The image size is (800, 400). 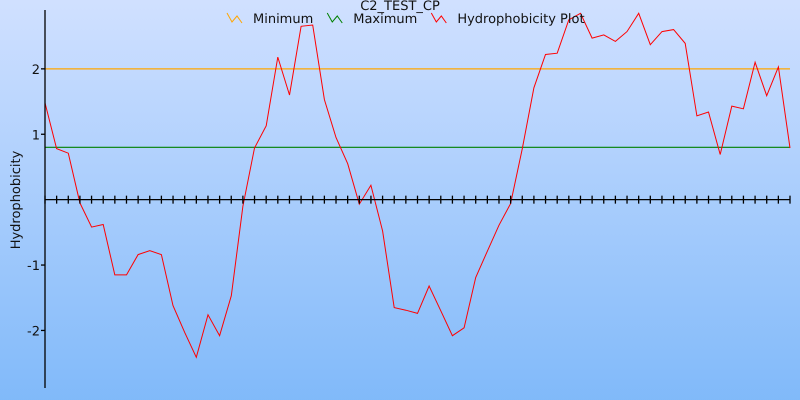 What do you see at coordinates (400, 7) in the screenshot?
I see `chart-title: C2_TEST_CP` at bounding box center [400, 7].